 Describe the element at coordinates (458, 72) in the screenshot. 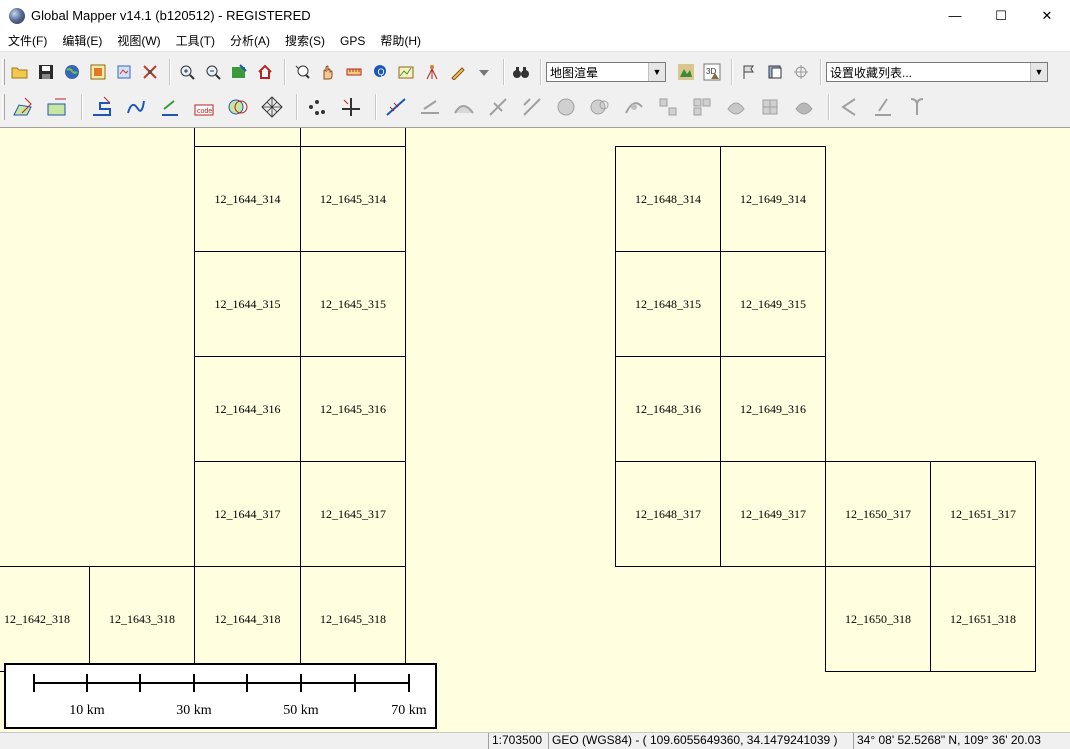

I see `digitizer-icon` at that location.